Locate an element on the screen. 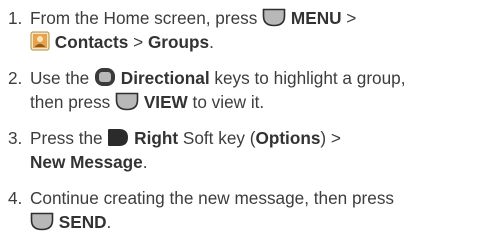  step-text: then press is located at coordinates (70, 102).